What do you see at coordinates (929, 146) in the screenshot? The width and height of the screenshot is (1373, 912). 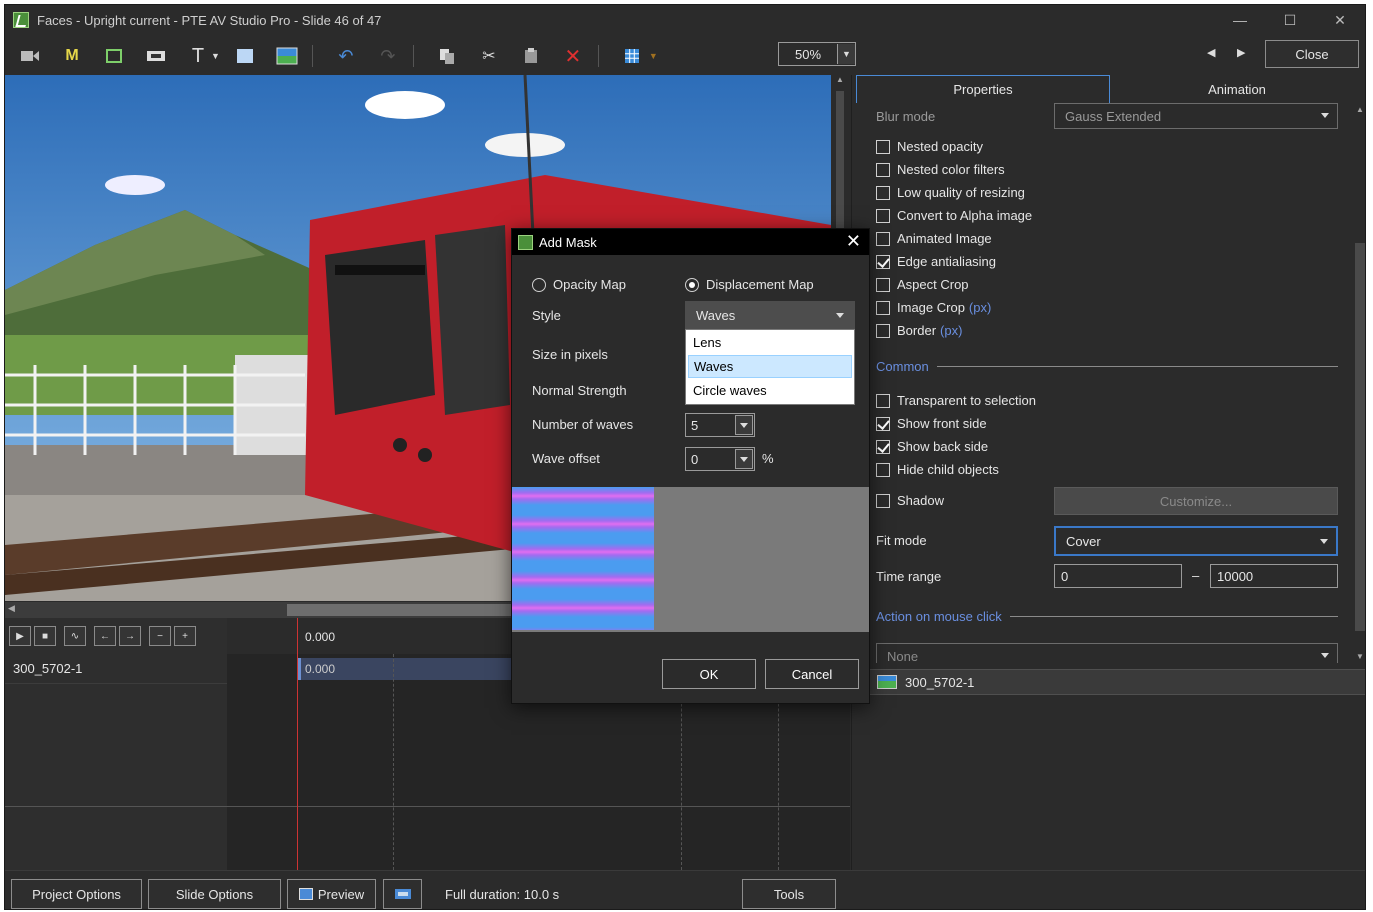 I see `nested-opacity-checkbox: Nested opacity` at bounding box center [929, 146].